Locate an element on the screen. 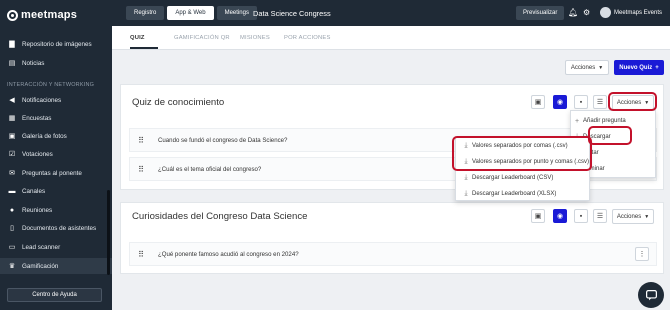  sidebar-item-label: Reuniones is located at coordinates (37, 210).